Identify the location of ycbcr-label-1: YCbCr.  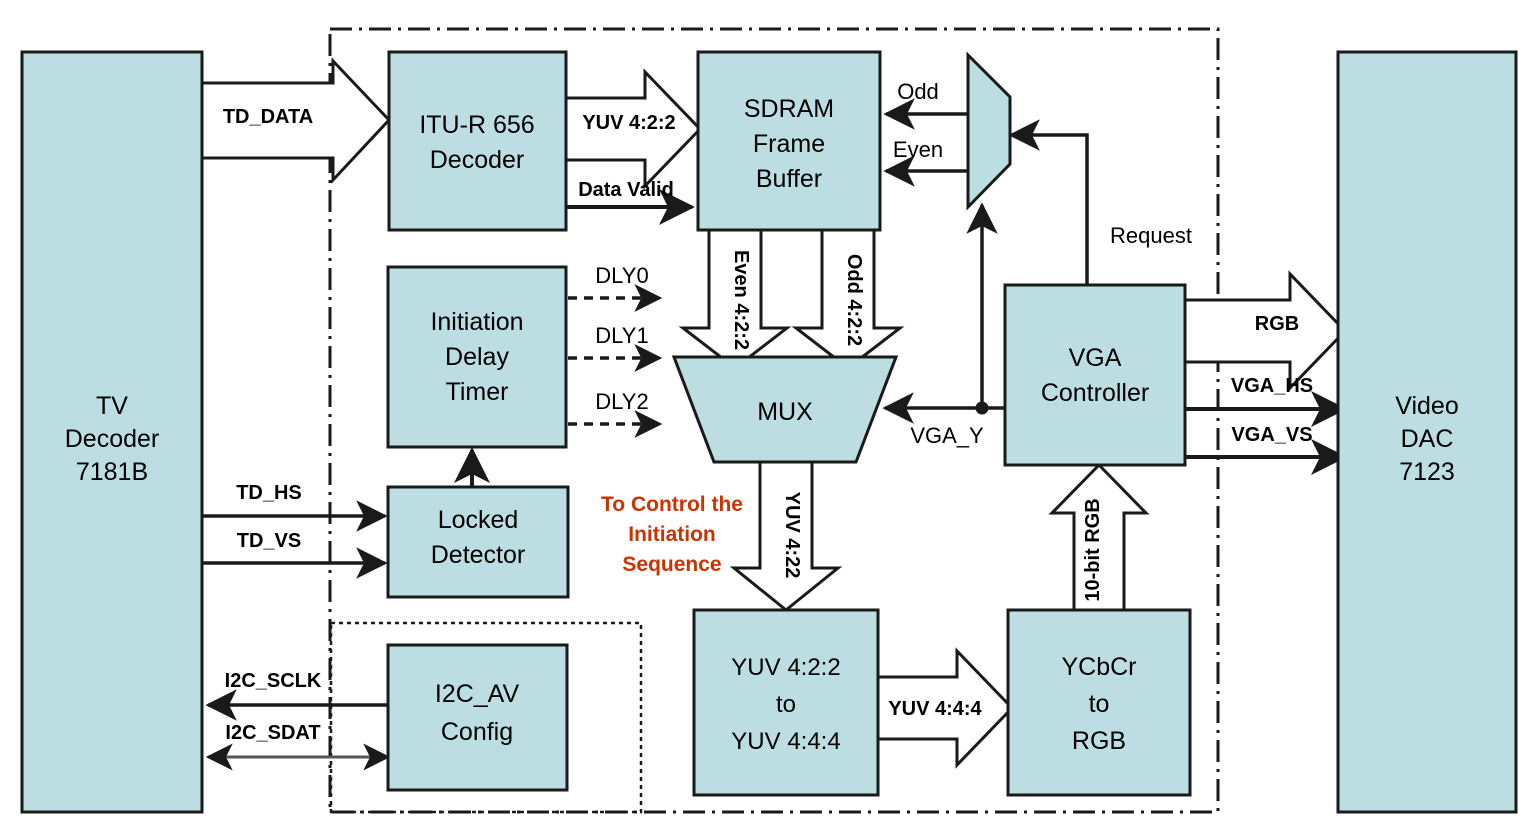
(1098, 667).